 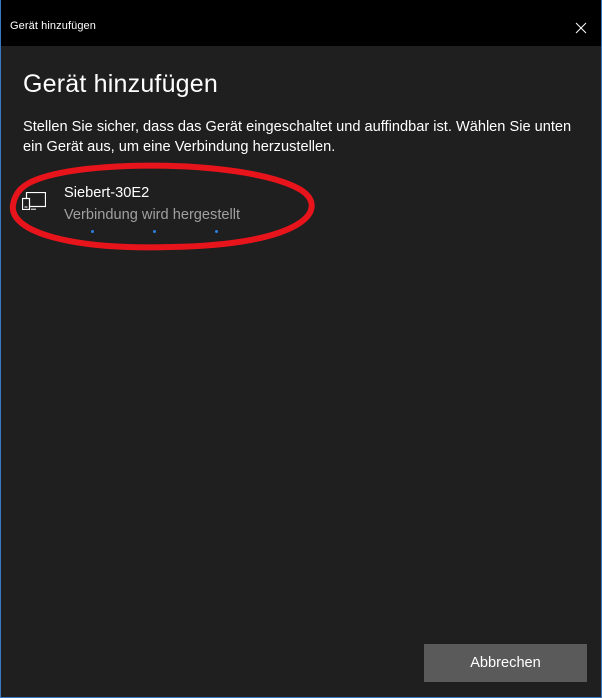 What do you see at coordinates (152, 215) in the screenshot?
I see `device-status: Verbindung wird hergestellt` at bounding box center [152, 215].